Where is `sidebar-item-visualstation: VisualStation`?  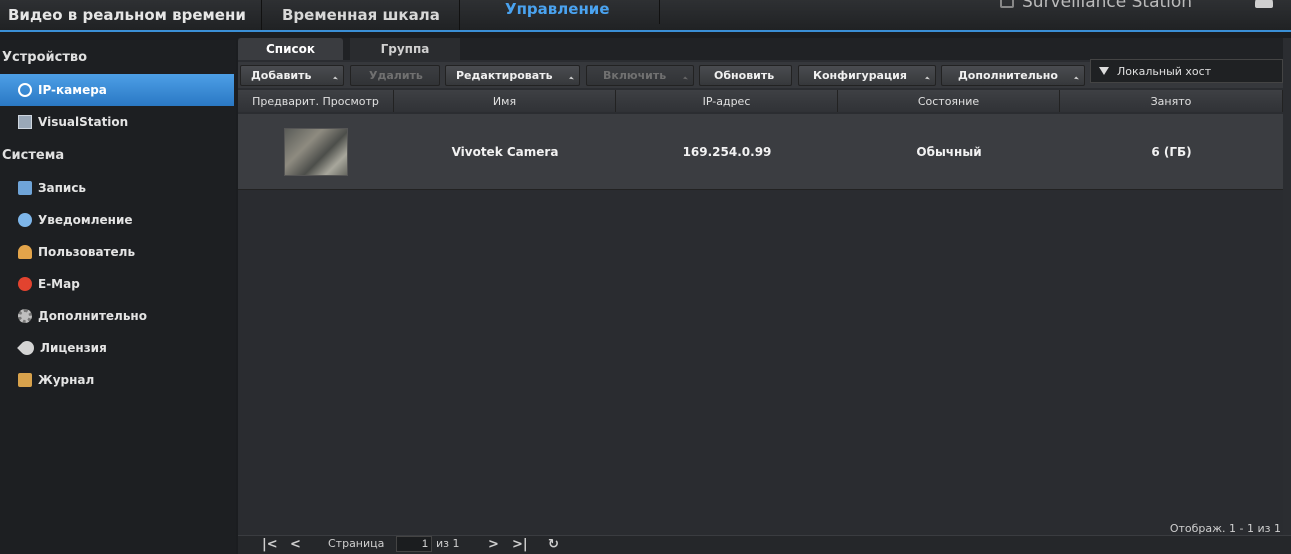 sidebar-item-visualstation: VisualStation is located at coordinates (118, 122).